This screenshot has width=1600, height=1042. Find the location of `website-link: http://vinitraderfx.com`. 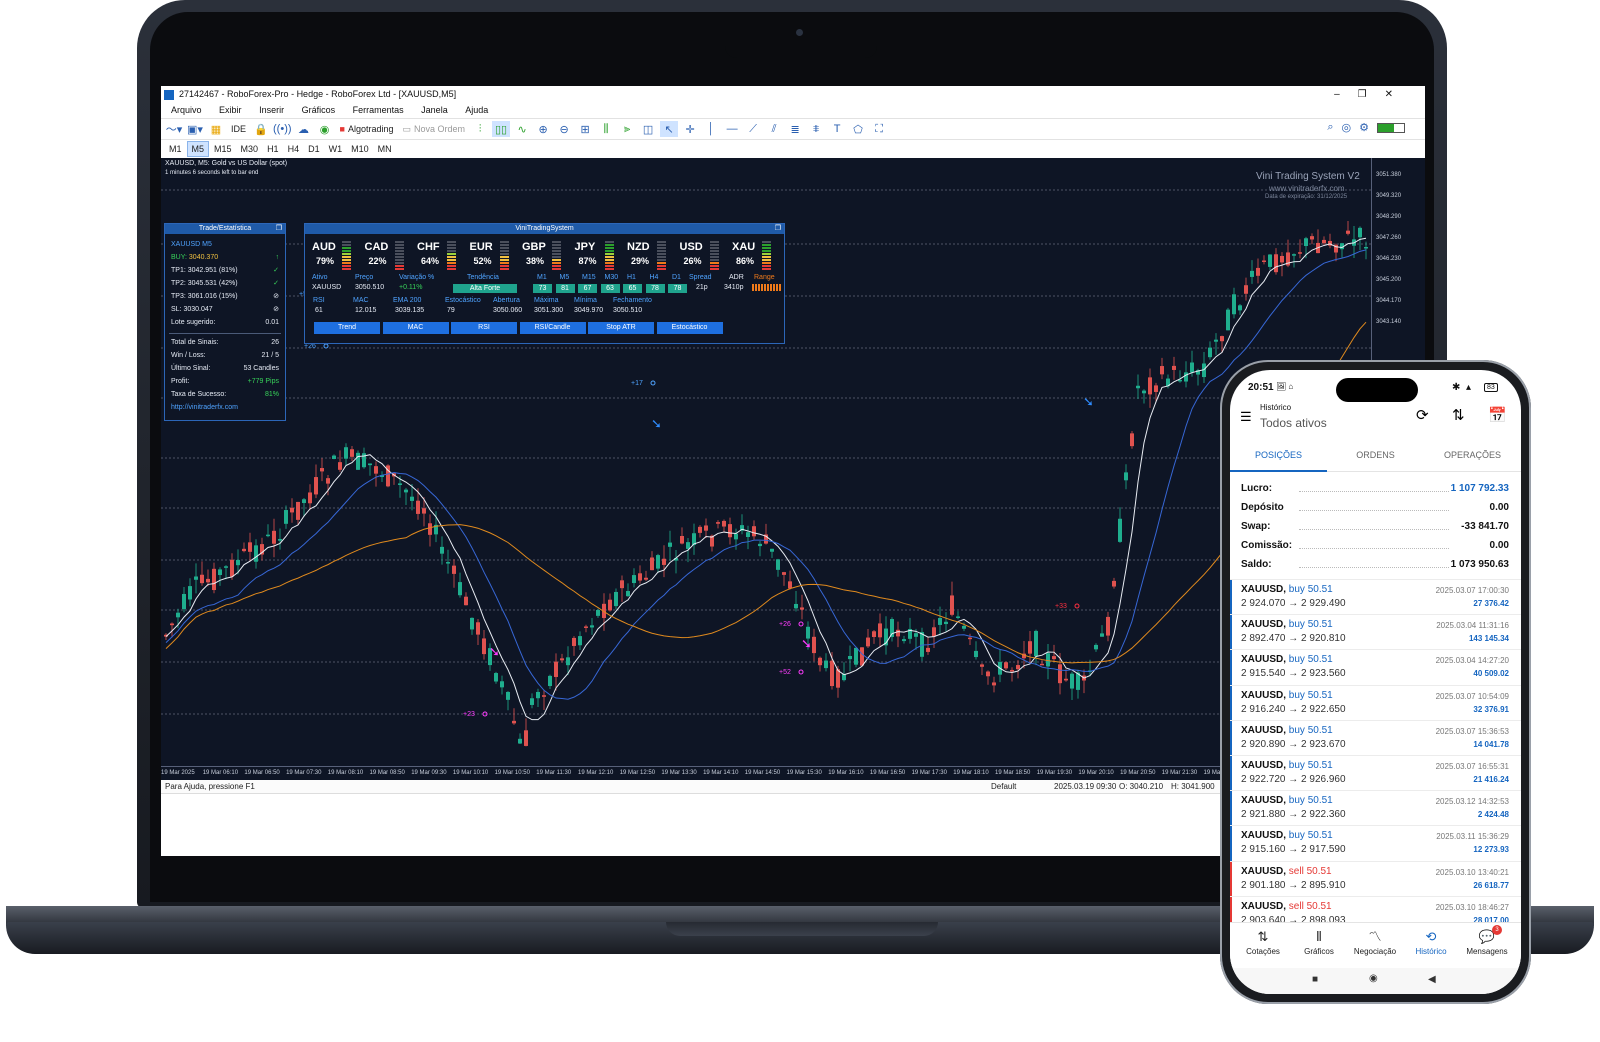

website-link: http://vinitraderfx.com is located at coordinates (225, 408).